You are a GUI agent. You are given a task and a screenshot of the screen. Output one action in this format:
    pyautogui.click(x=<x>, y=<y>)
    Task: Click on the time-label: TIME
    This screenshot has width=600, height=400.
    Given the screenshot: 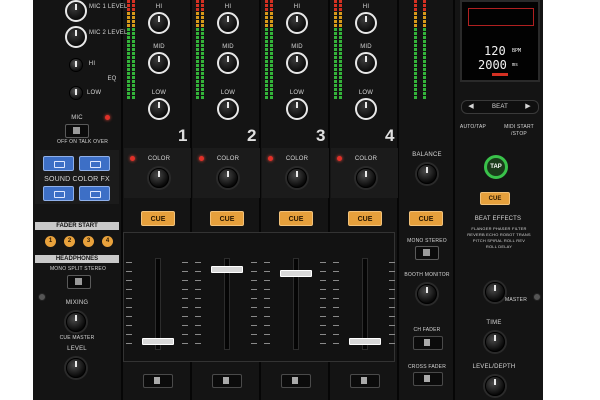 What is the action you would take?
    pyautogui.click(x=494, y=323)
    